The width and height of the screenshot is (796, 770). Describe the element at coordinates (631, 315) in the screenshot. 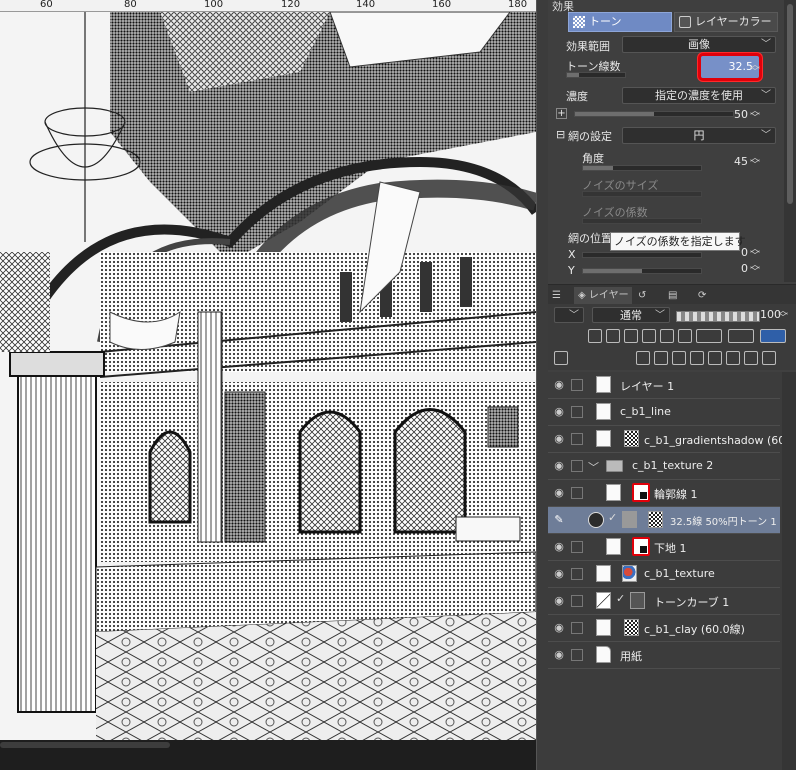

I see `blend-mode-dropdown: 通常 ﹀` at that location.